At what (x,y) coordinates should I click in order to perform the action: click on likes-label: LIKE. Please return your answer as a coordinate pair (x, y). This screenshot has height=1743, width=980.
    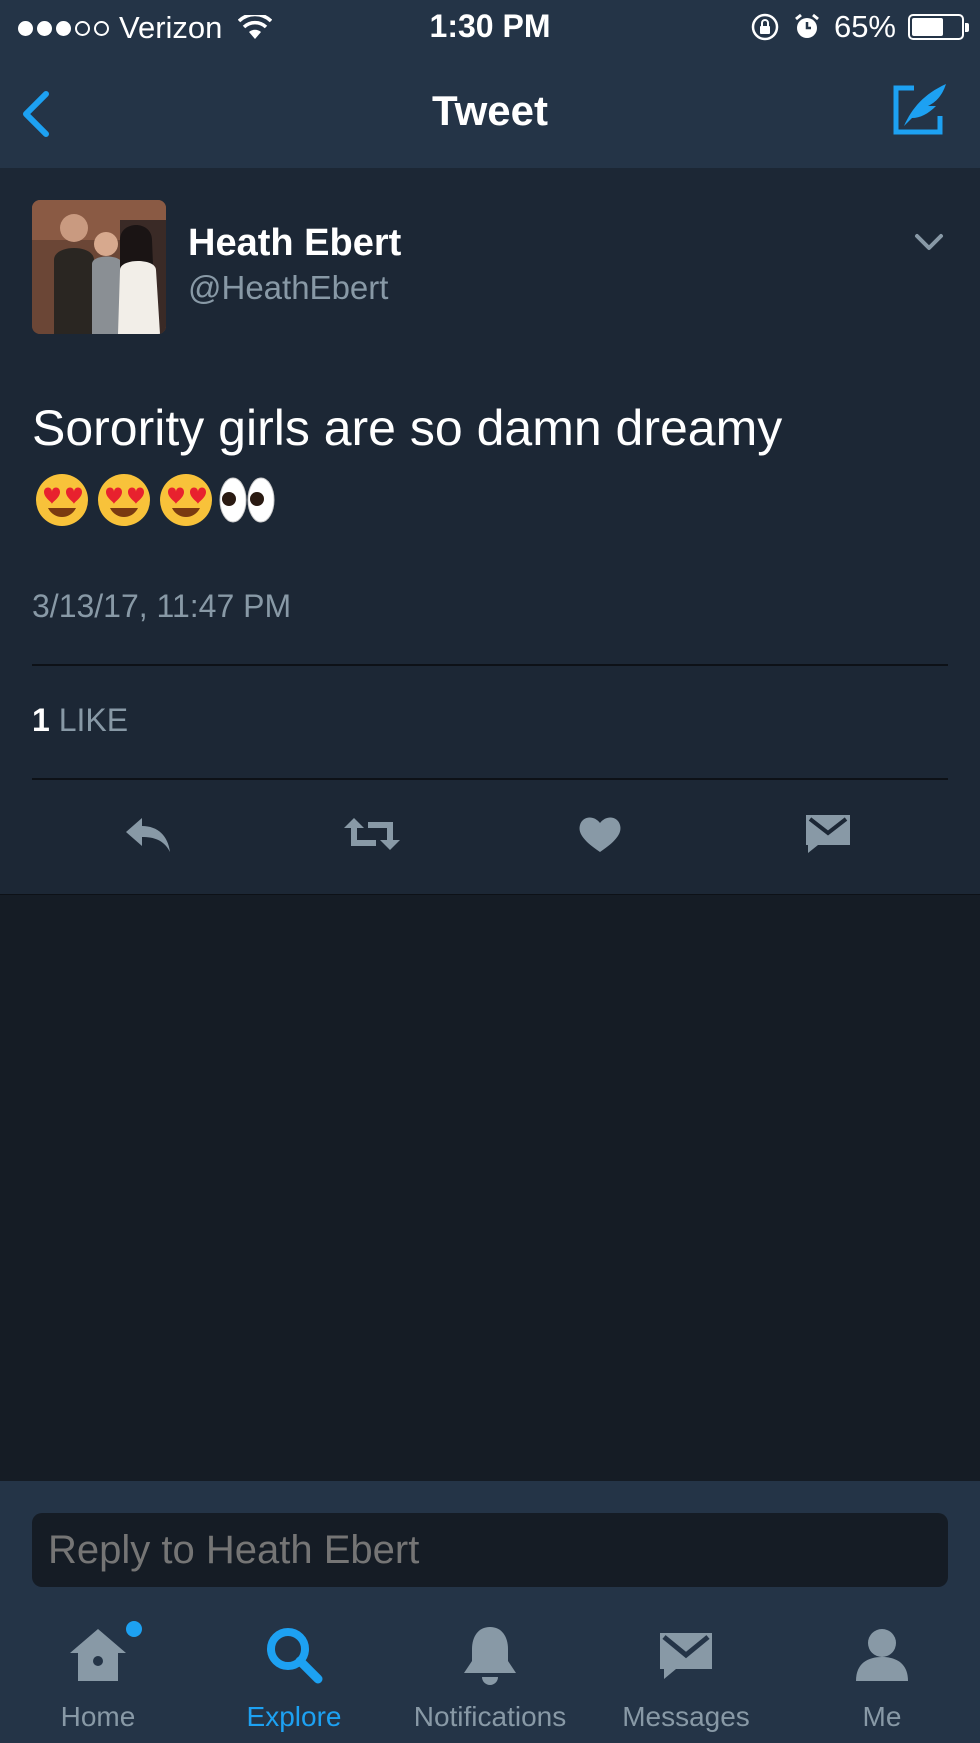
    Looking at the image, I should click on (93, 720).